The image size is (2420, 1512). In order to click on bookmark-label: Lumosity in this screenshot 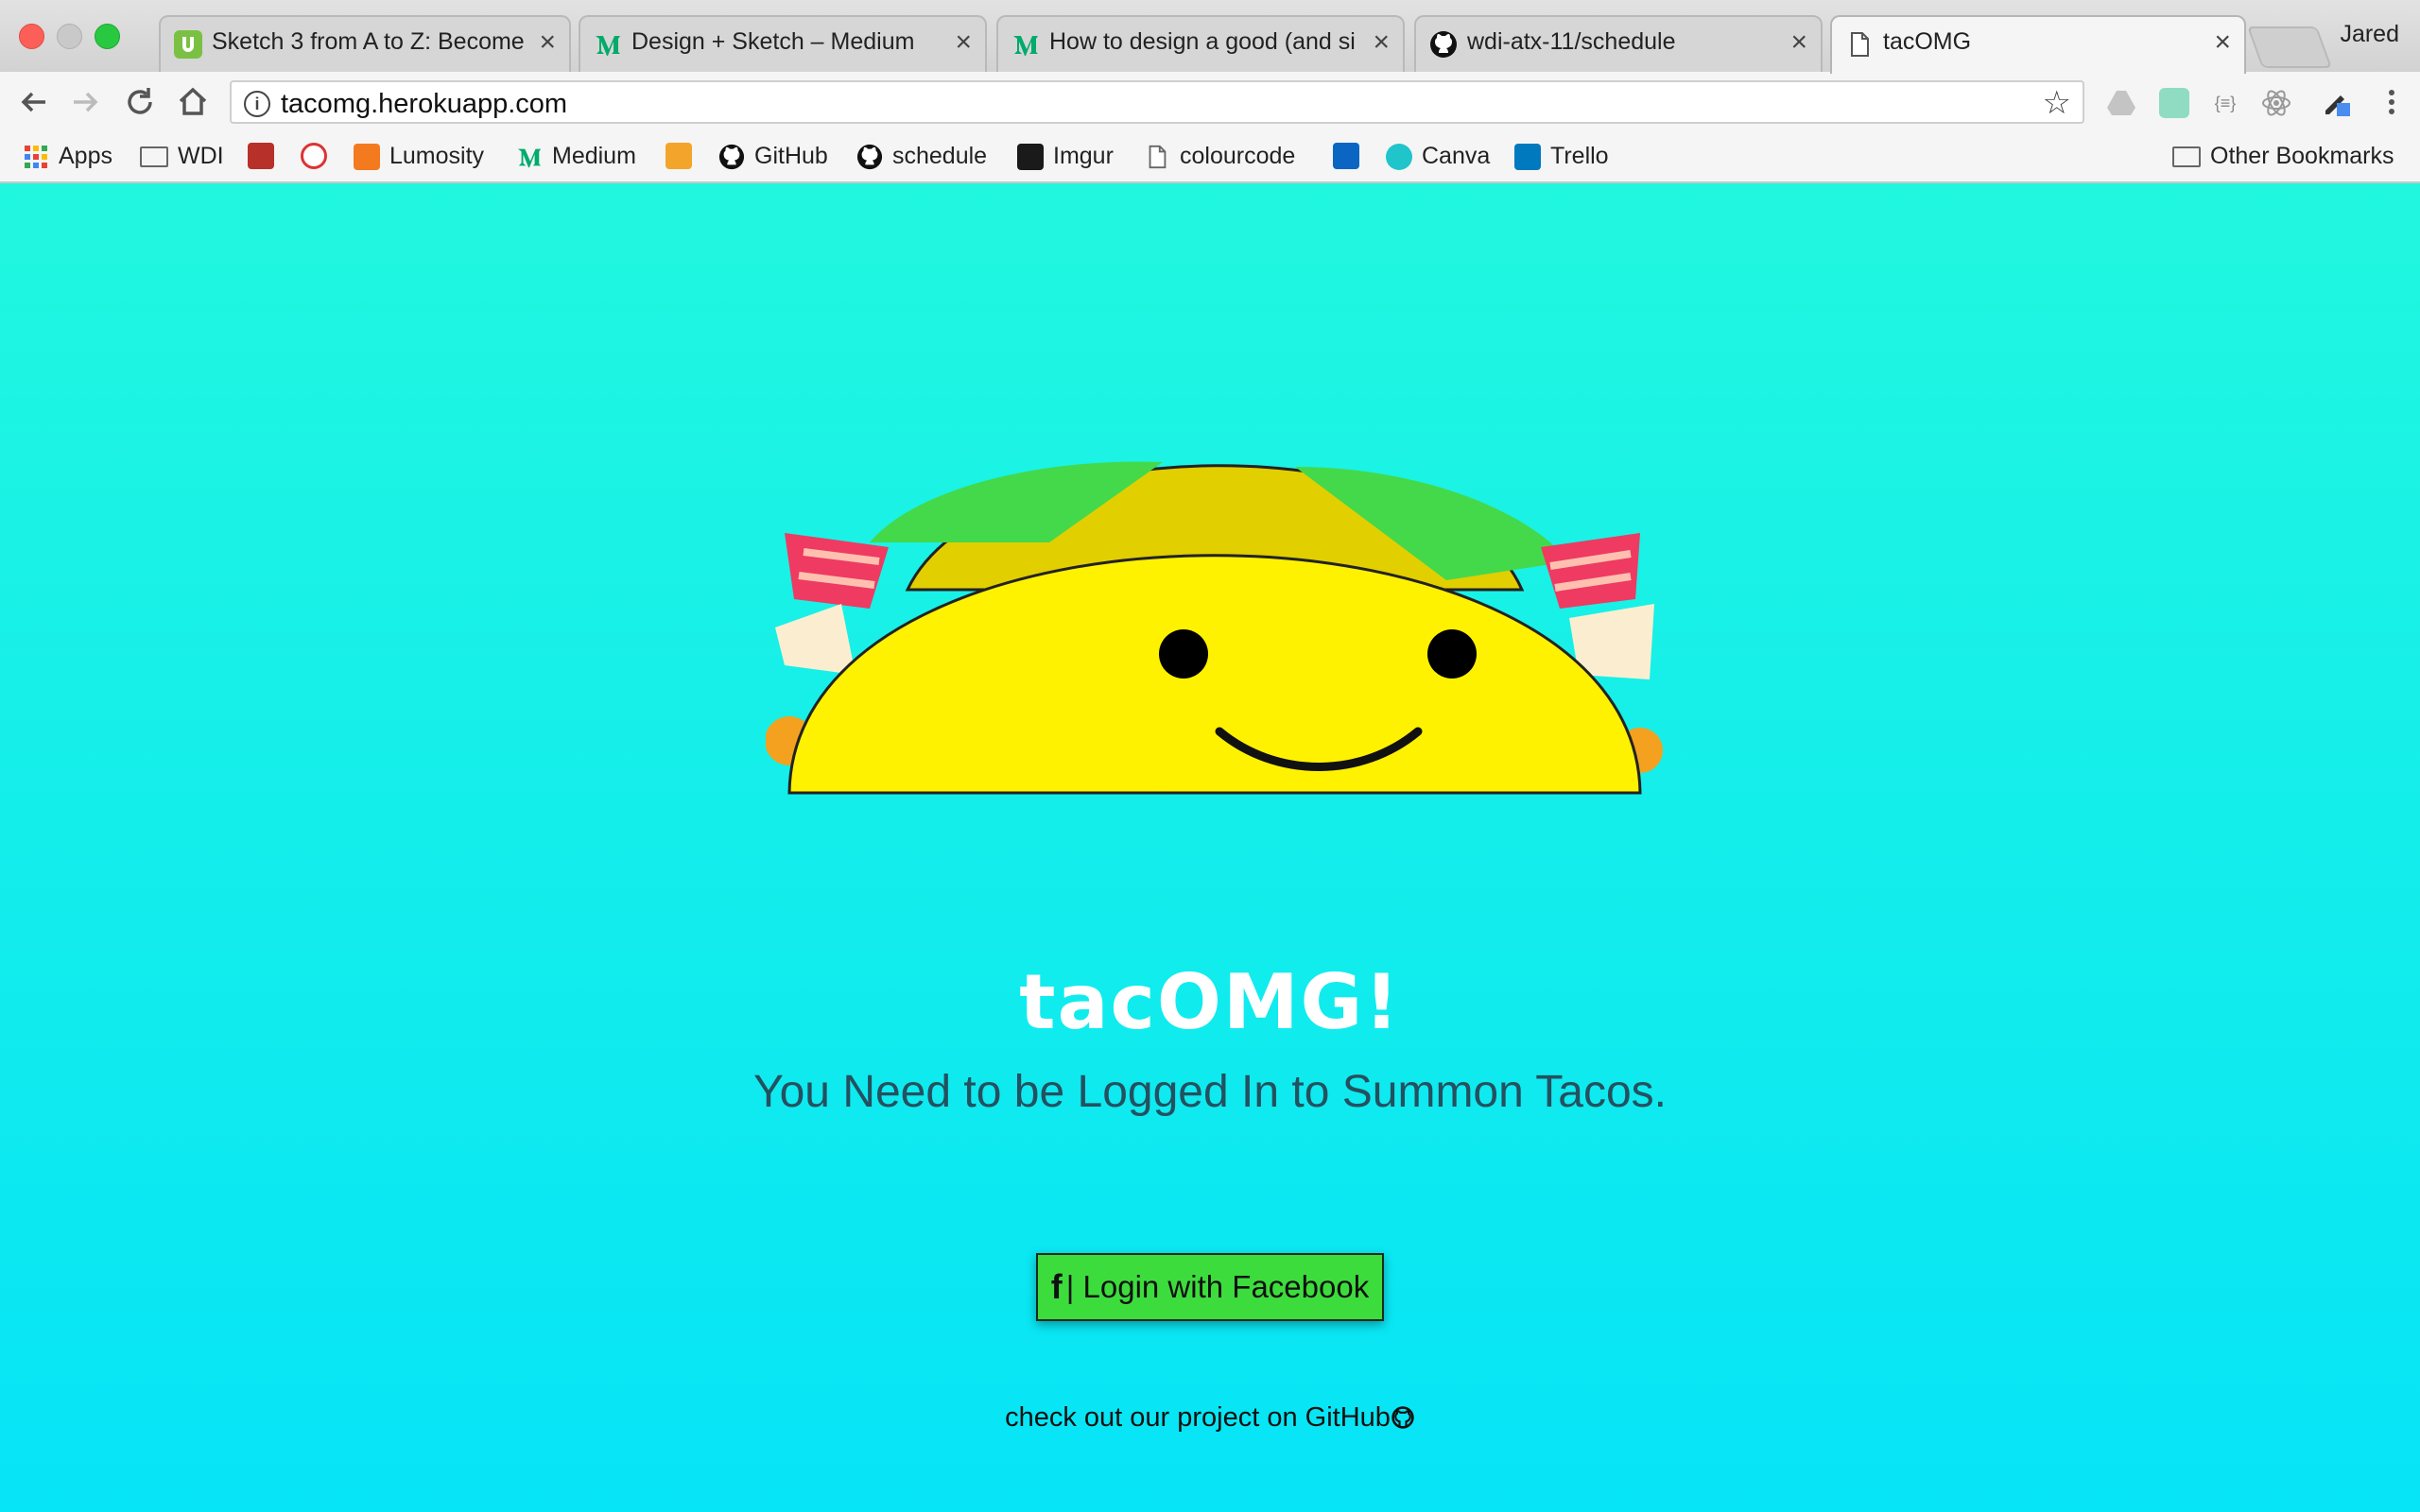, I will do `click(437, 156)`.